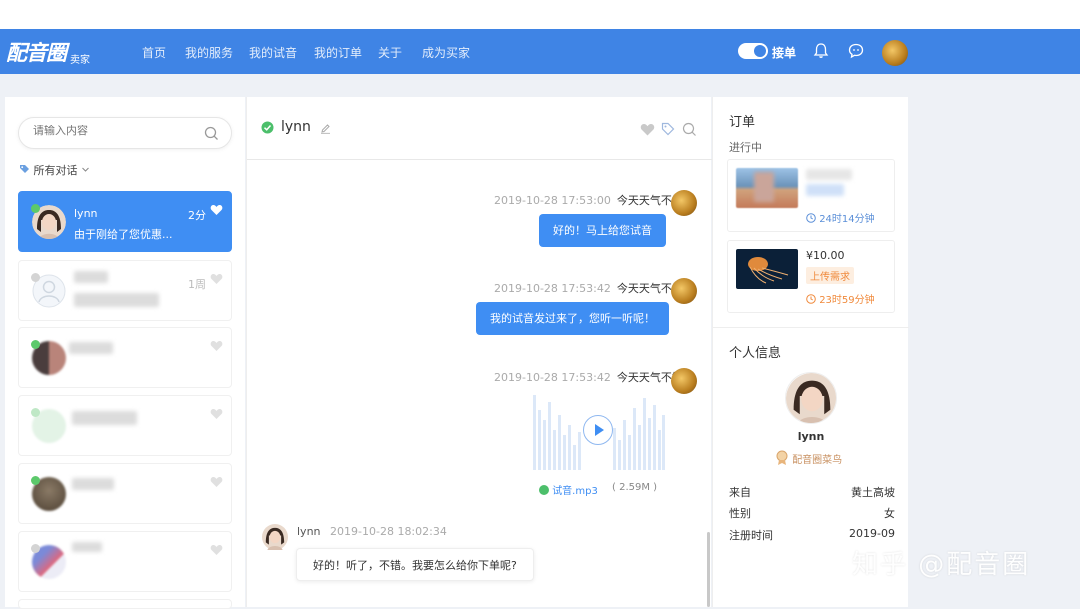 The image size is (1080, 609). I want to click on edit-icon, so click(325, 128).